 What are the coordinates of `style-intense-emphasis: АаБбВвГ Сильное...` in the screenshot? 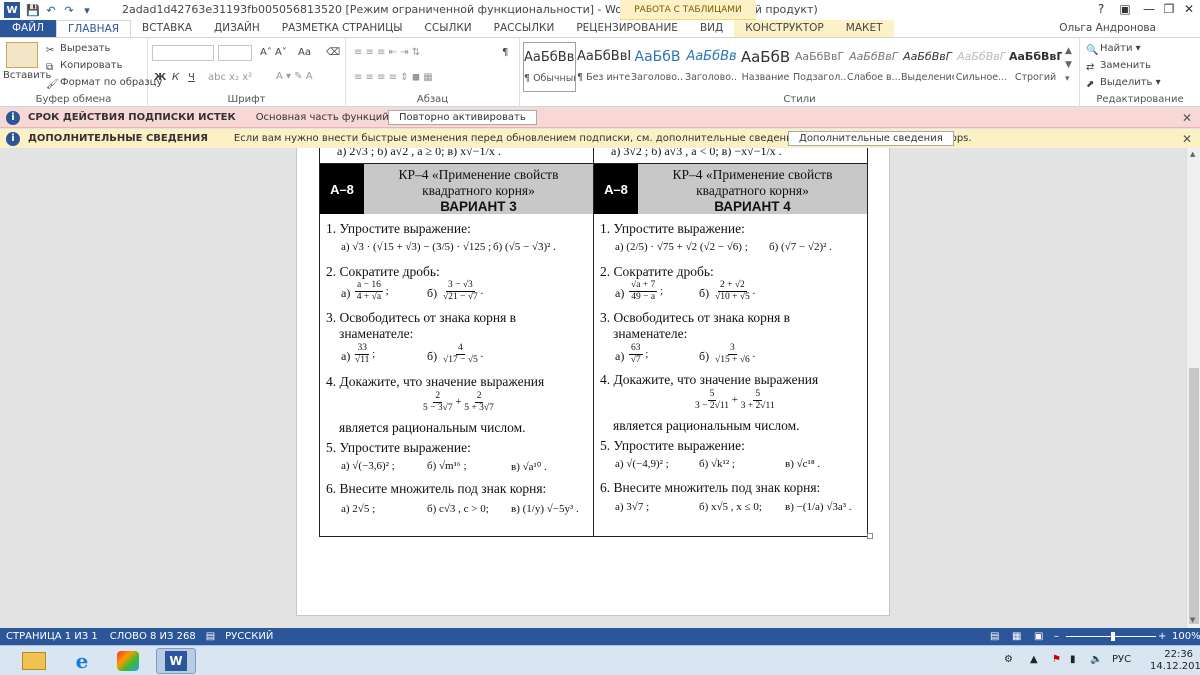 It's located at (981, 67).